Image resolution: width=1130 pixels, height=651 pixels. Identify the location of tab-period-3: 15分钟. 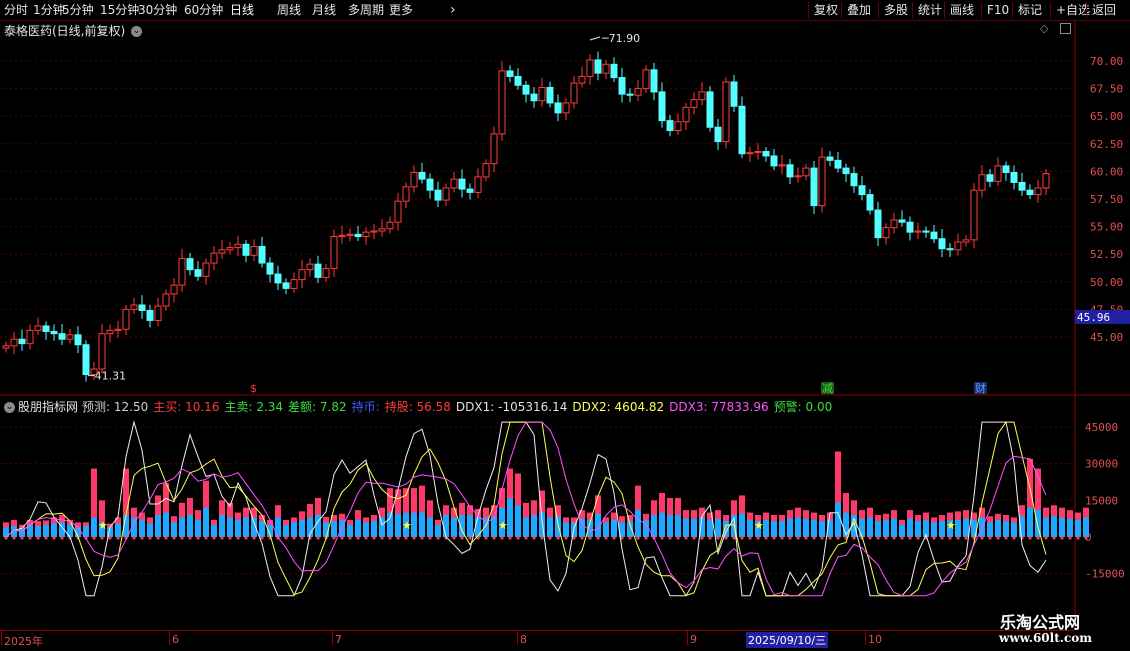
(119, 10).